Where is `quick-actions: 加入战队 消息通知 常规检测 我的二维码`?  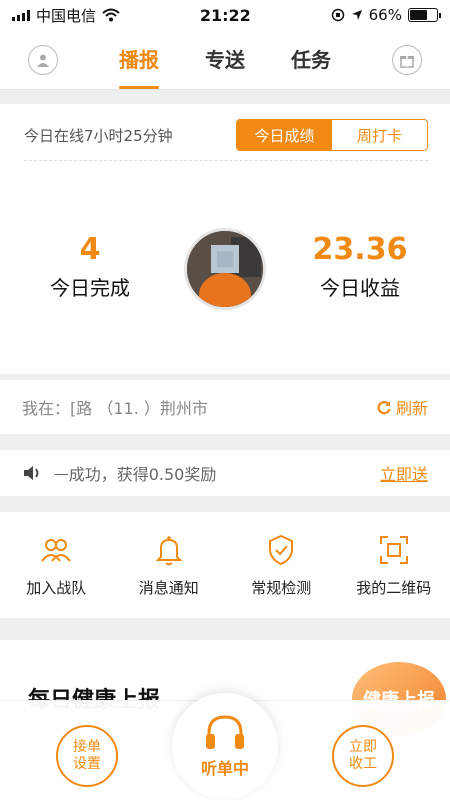 quick-actions: 加入战队 消息通知 常规检测 我的二维码 is located at coordinates (225, 565).